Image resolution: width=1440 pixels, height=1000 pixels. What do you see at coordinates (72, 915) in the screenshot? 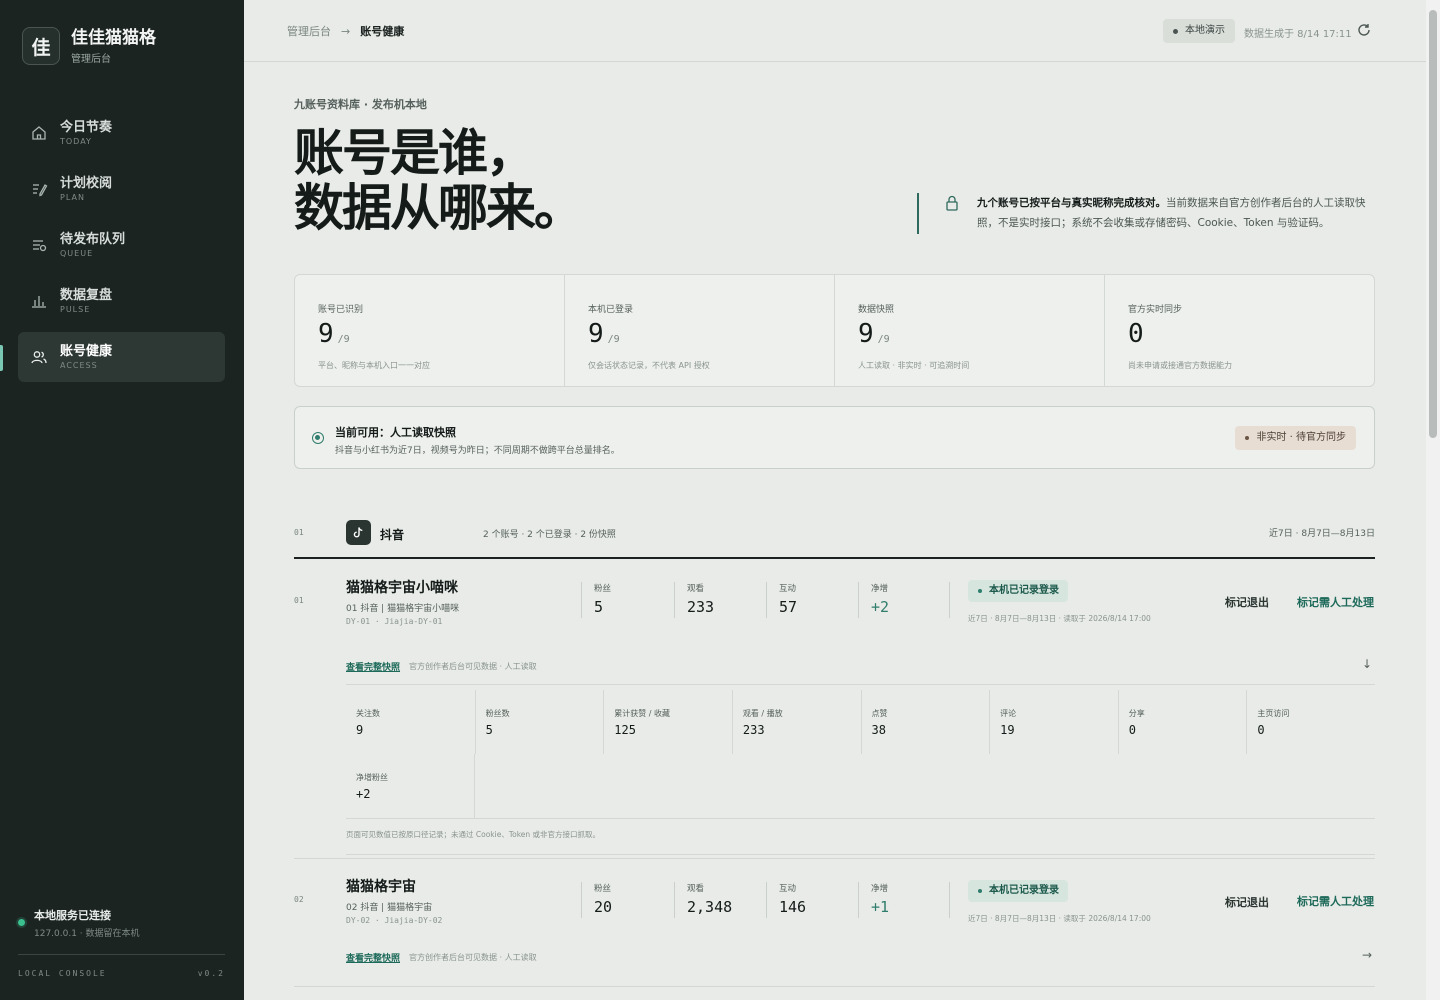
I see `service-title: 本地服务已连接` at bounding box center [72, 915].